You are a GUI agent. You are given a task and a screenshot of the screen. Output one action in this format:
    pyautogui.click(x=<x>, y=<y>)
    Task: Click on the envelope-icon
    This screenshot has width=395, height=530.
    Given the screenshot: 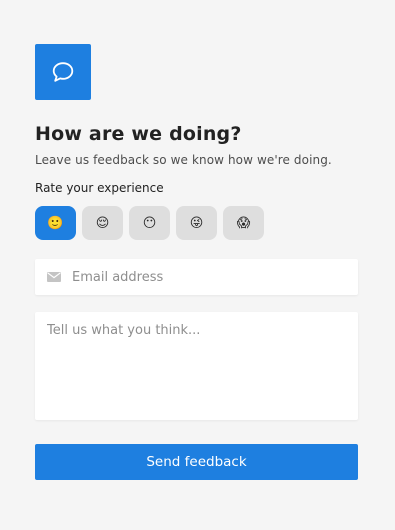 What is the action you would take?
    pyautogui.click(x=54, y=277)
    